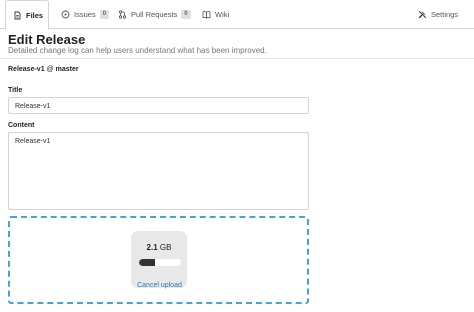  I want to click on settings-tab: Settings, so click(438, 14).